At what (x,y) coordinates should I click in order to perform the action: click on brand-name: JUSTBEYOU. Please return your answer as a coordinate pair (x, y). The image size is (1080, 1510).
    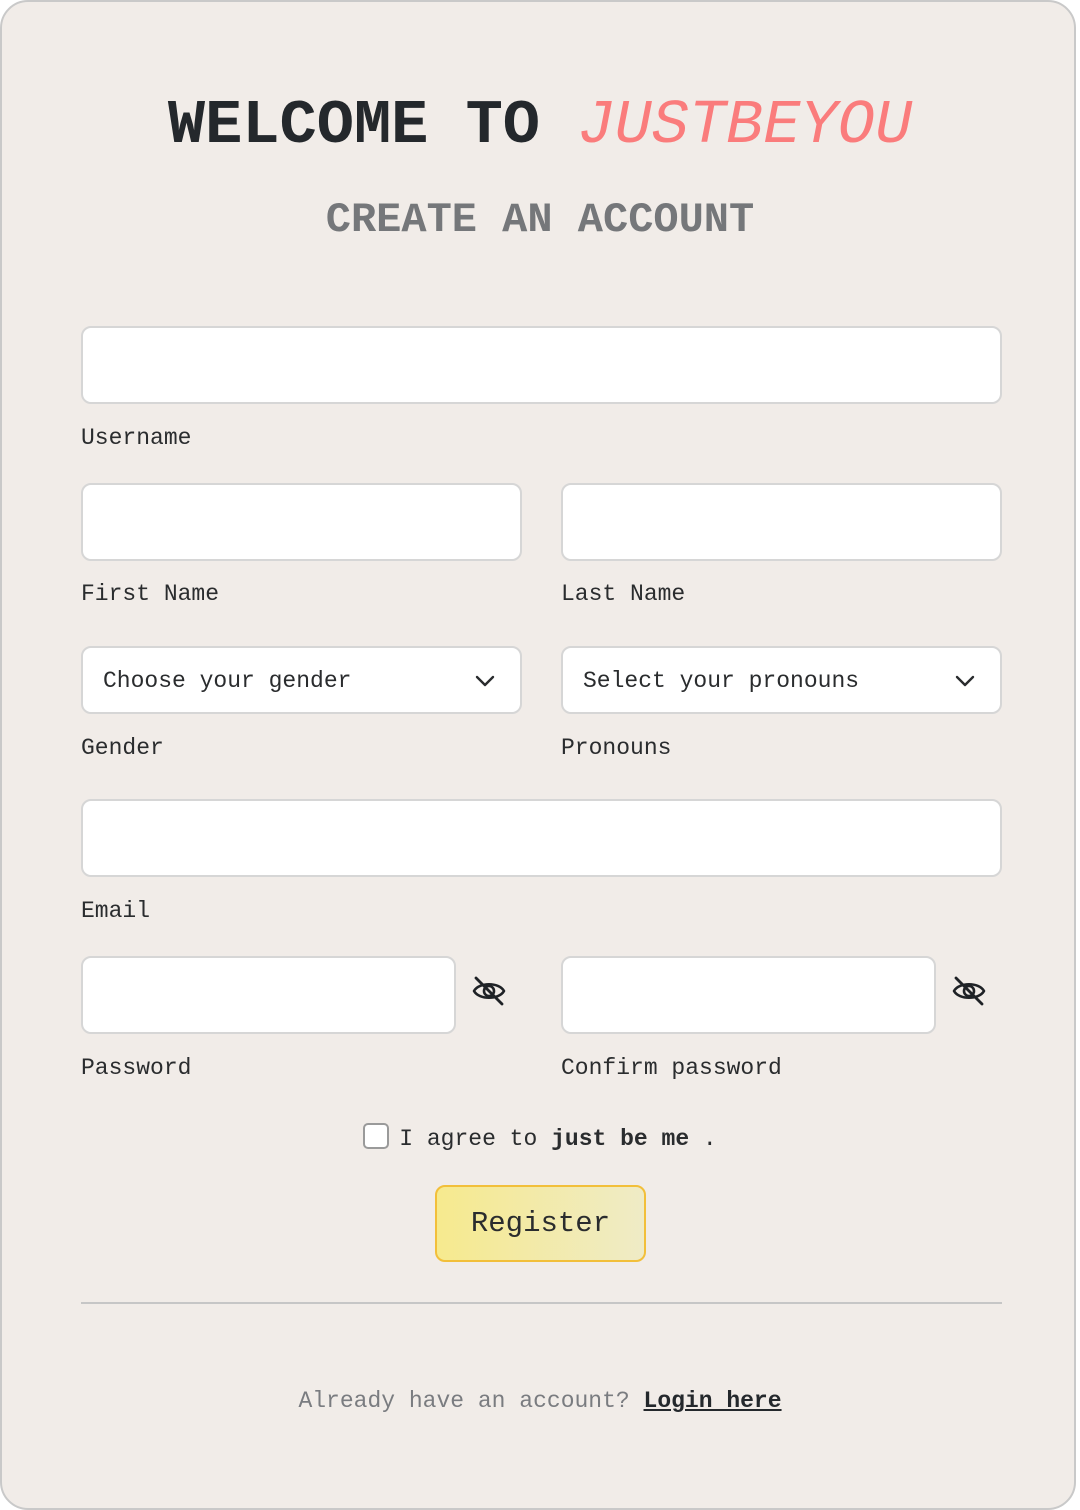
    Looking at the image, I should click on (745, 125).